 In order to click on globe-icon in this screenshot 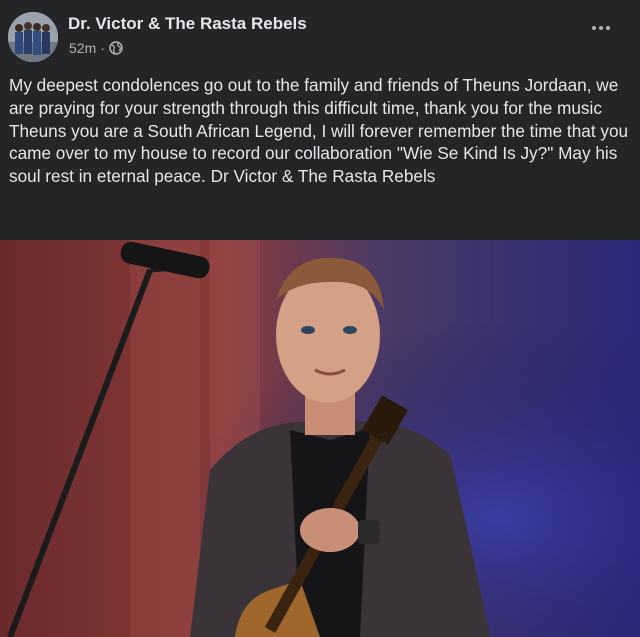, I will do `click(116, 48)`.